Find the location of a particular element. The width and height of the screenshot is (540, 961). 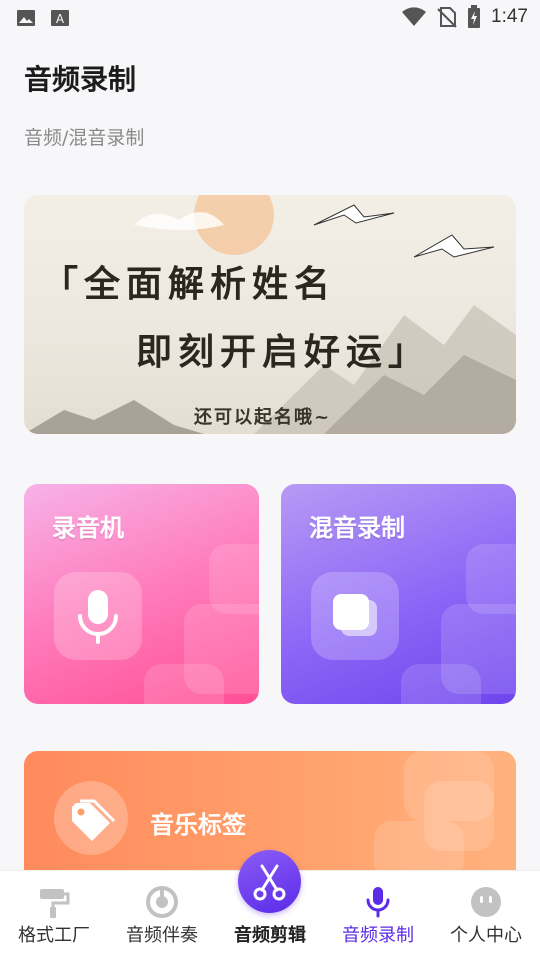

recorder-icon-box is located at coordinates (98, 616).